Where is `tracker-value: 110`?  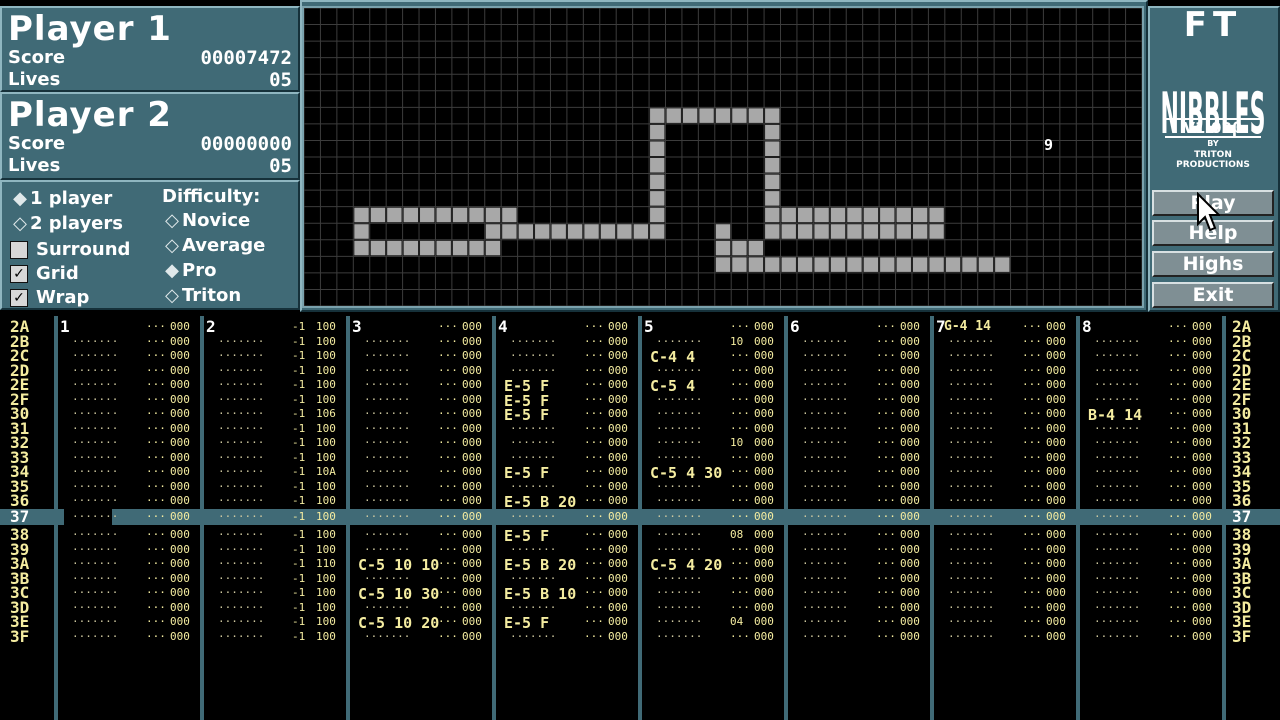
tracker-value: 110 is located at coordinates (326, 564).